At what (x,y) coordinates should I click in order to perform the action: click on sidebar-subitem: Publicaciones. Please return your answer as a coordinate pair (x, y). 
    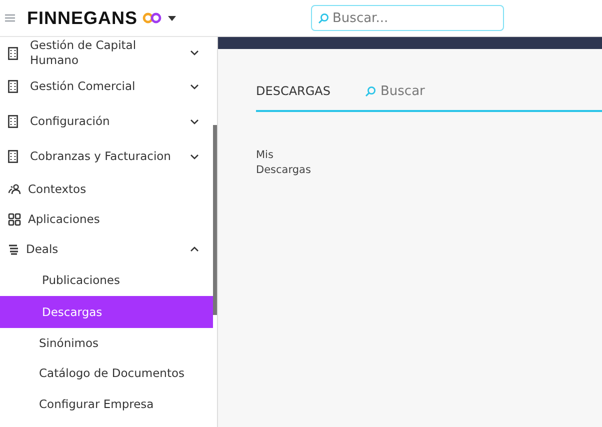
    Looking at the image, I should click on (106, 280).